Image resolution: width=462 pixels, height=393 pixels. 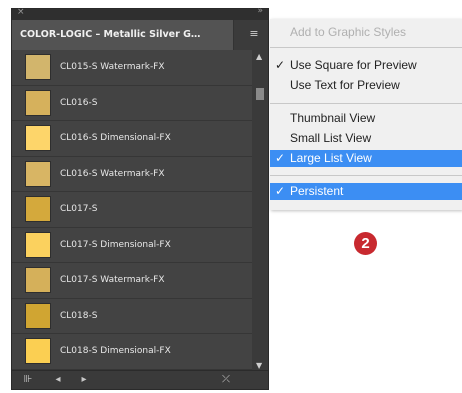 What do you see at coordinates (331, 138) in the screenshot?
I see `menu-item-label: Small List View` at bounding box center [331, 138].